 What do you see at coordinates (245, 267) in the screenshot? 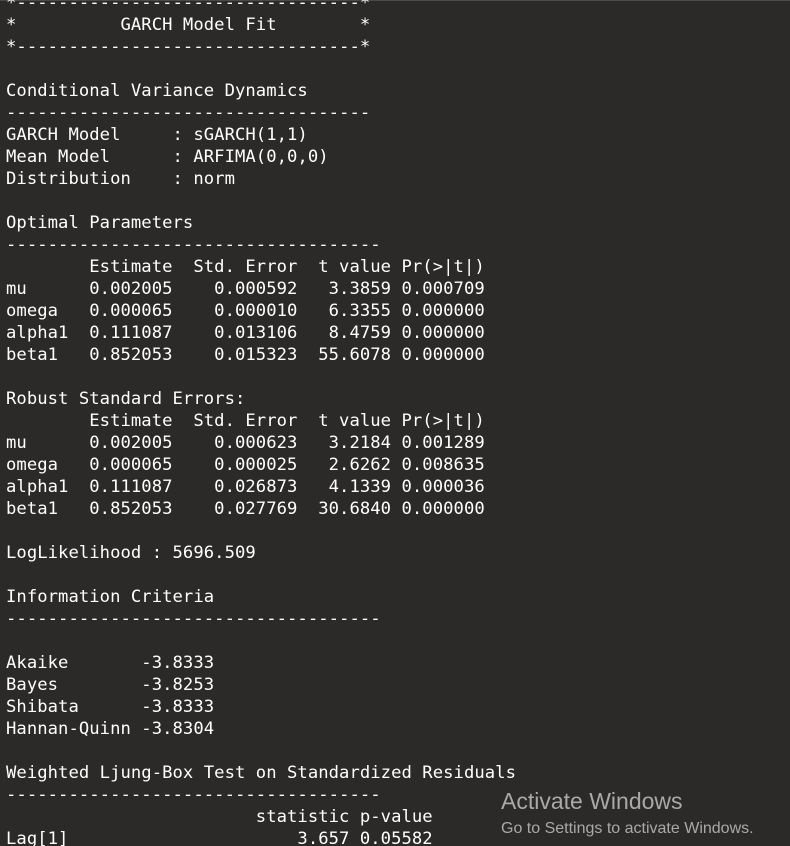
I see `optimal-table-header: Estimate Std. Error t value Pr(>|t|)` at bounding box center [245, 267].